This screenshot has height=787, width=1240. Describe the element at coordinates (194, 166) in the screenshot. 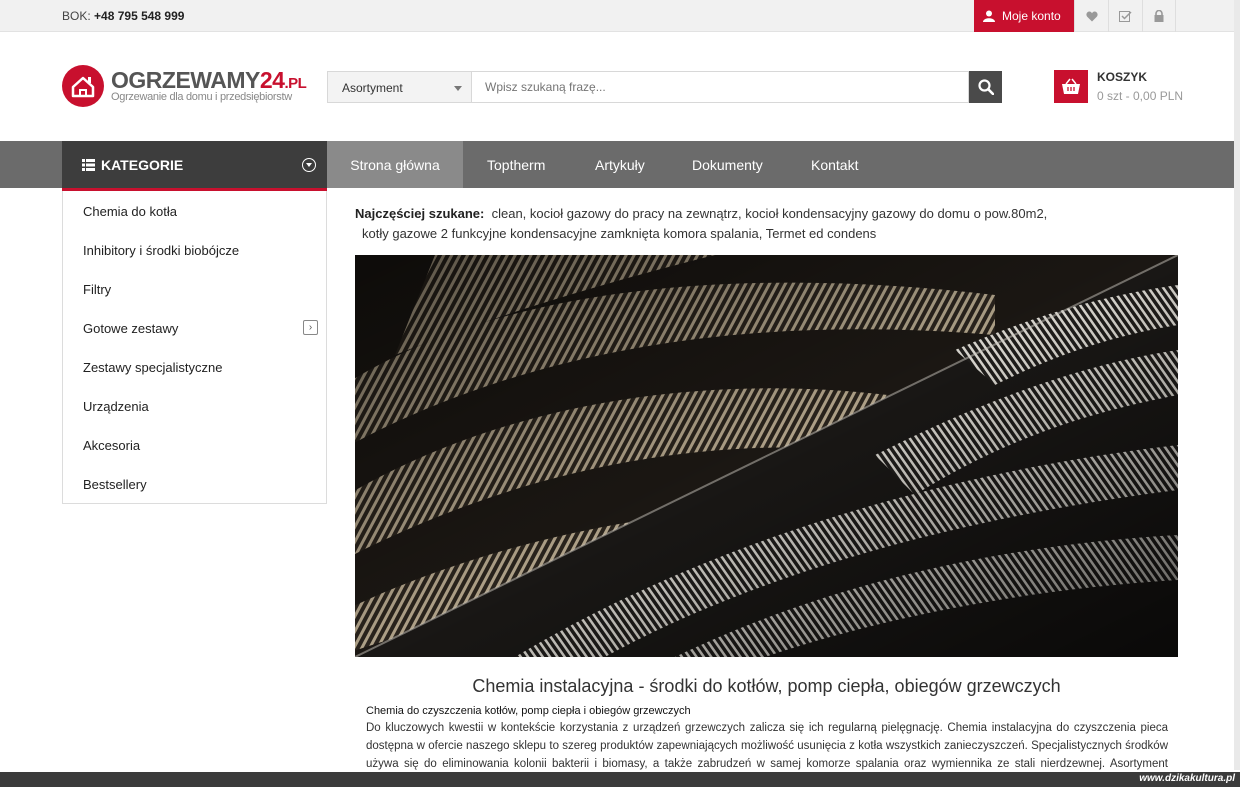

I see `categories-toggle: KATEGORIE` at that location.